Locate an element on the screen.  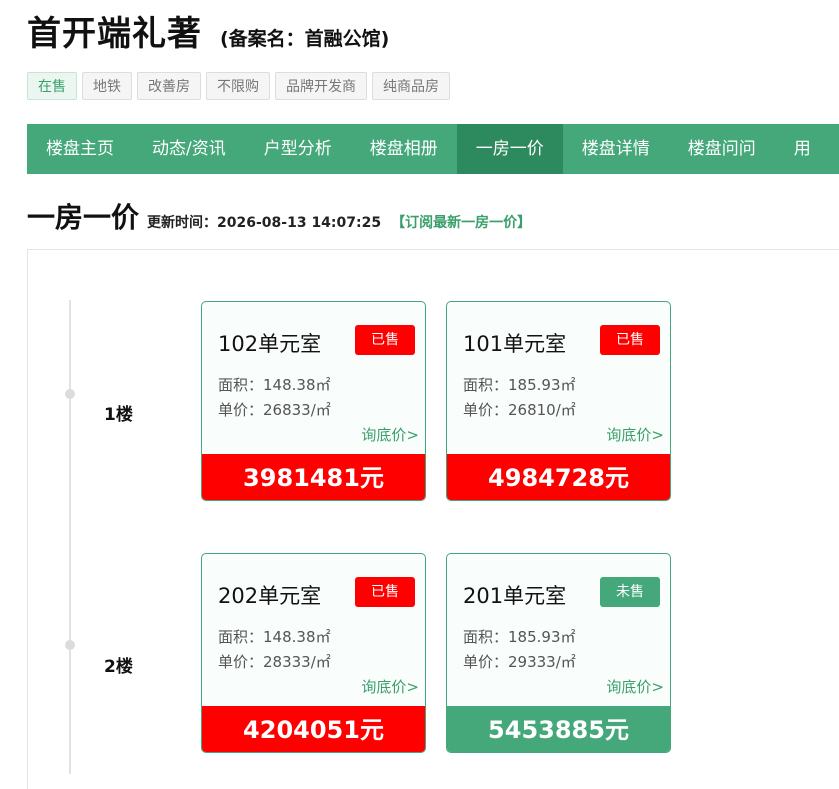
tag-no-limit: 不限购 is located at coordinates (238, 86).